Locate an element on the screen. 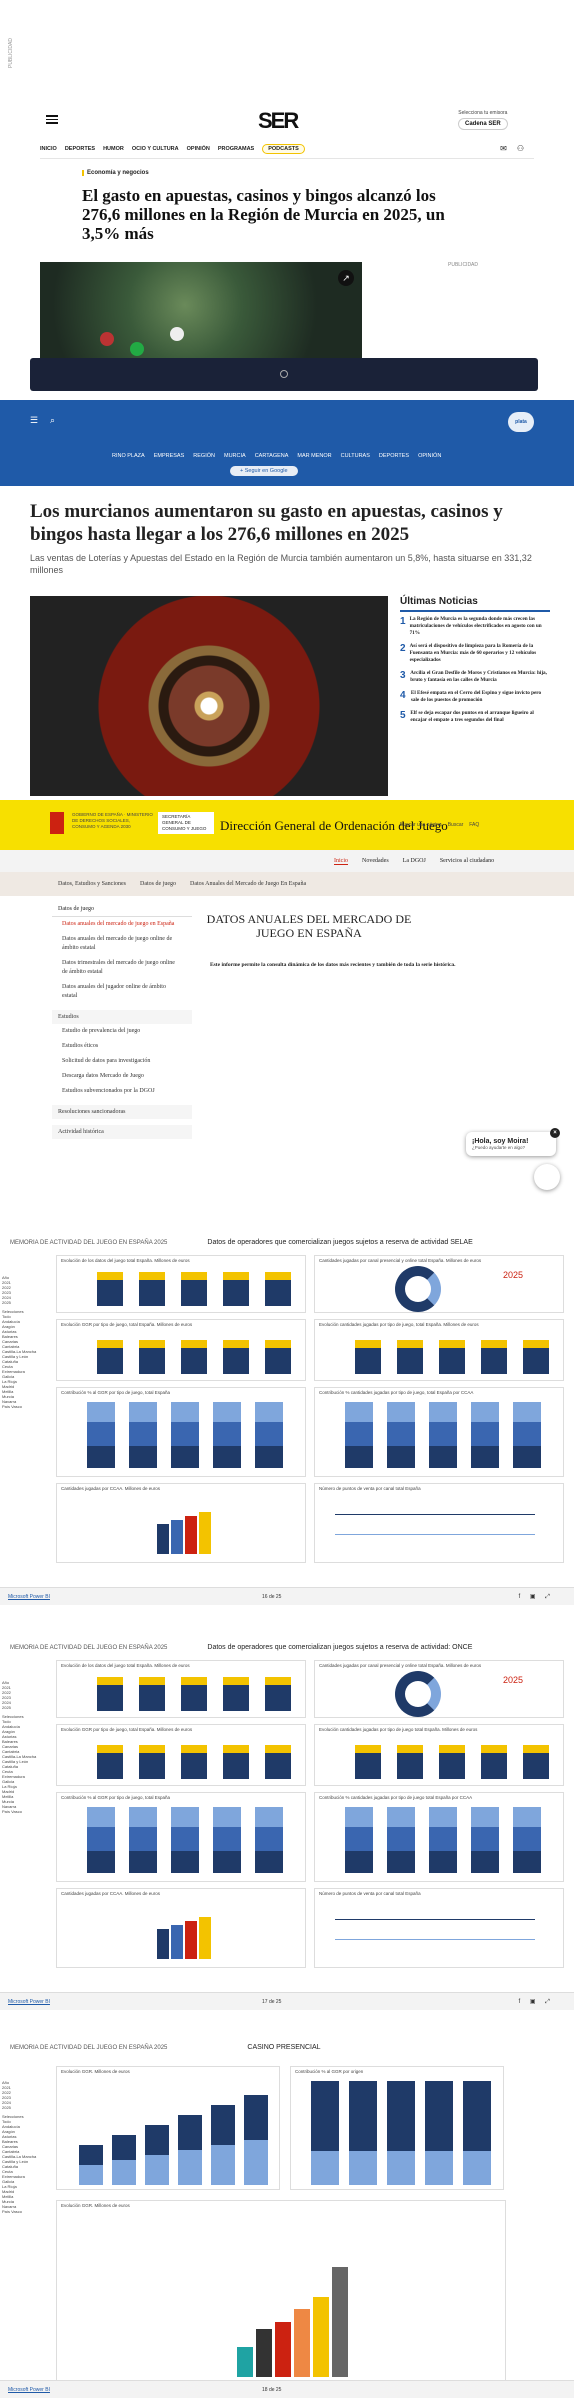 Image resolution: width=574 pixels, height=2400 pixels. ser-logo: SER is located at coordinates (278, 121).